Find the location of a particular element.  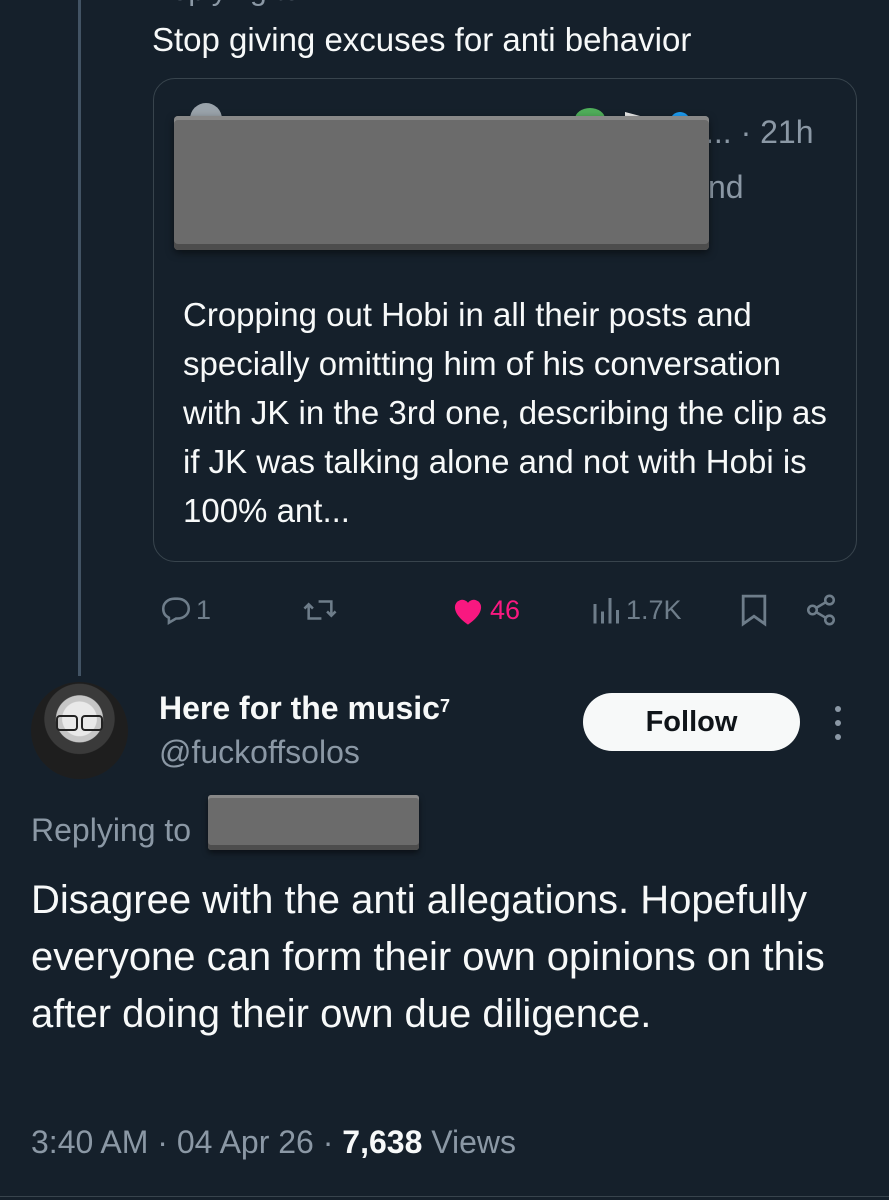

retweet-icon is located at coordinates (320, 610).